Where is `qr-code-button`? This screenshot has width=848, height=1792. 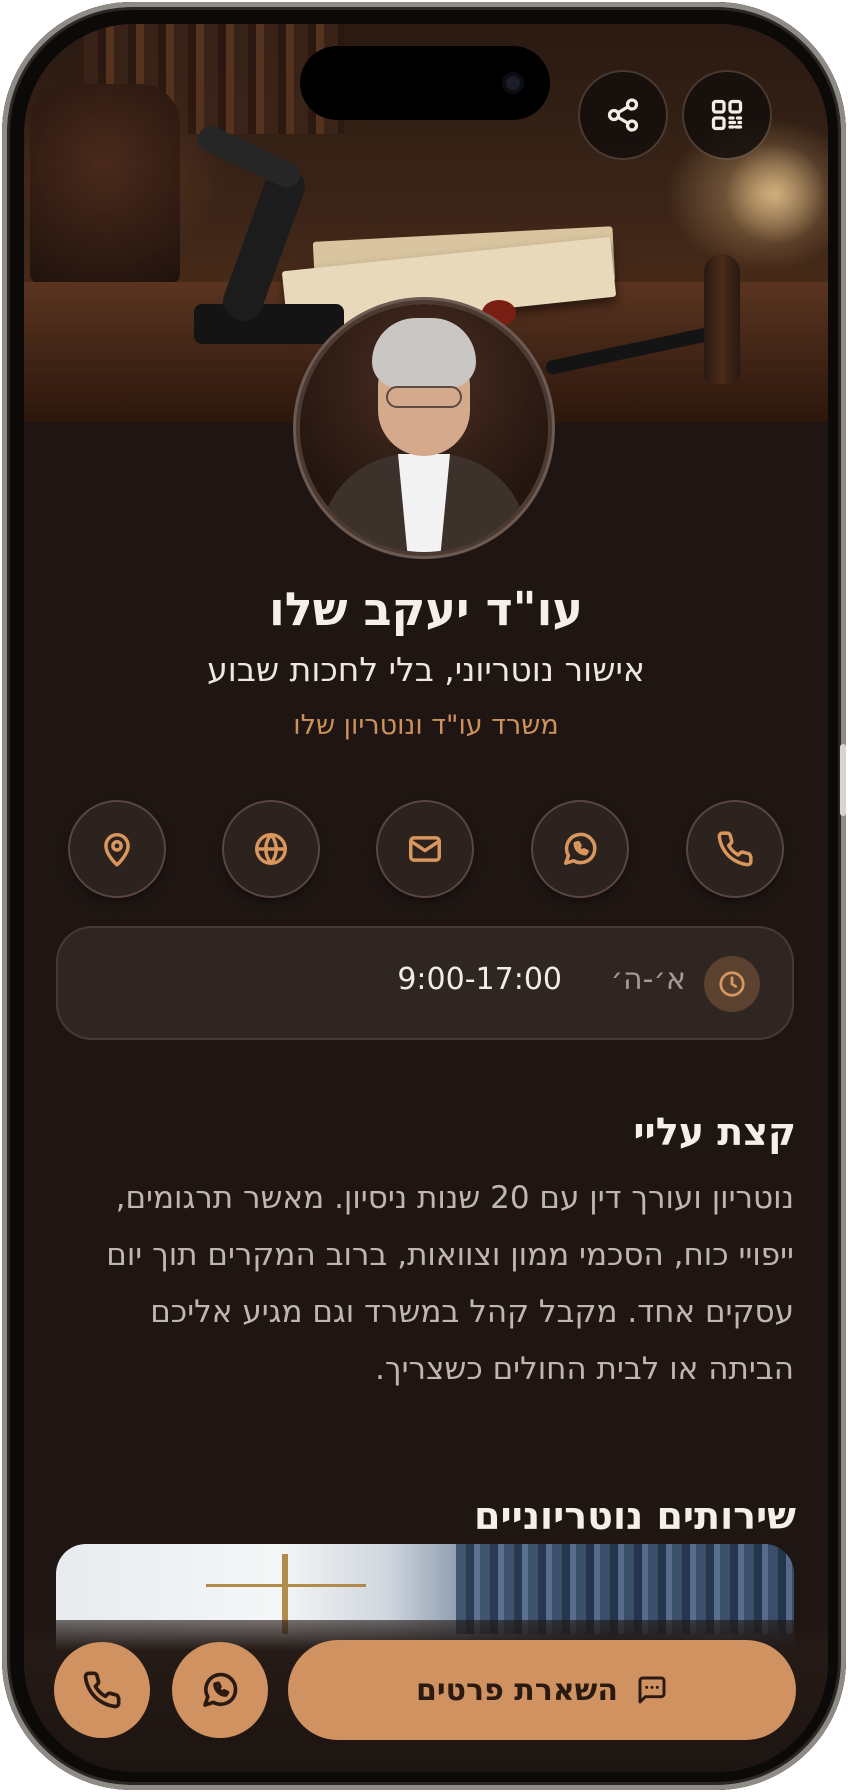
qr-code-button is located at coordinates (727, 115).